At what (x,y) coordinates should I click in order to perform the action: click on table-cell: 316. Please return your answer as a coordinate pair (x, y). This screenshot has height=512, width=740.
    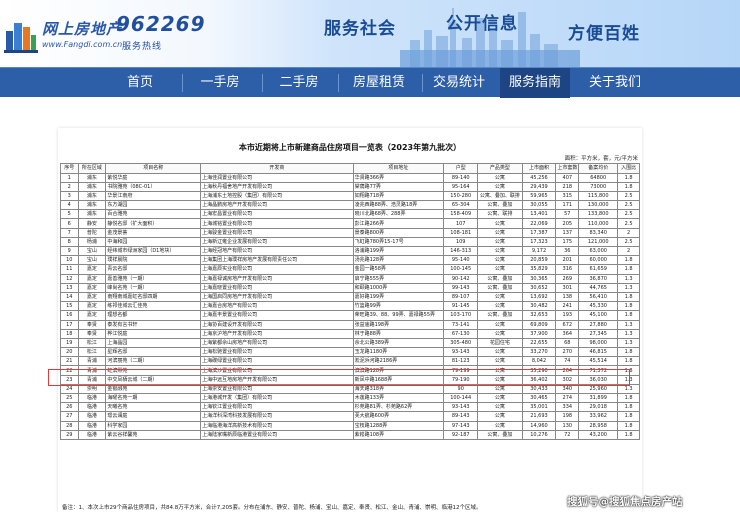
    Looking at the image, I should click on (567, 269).